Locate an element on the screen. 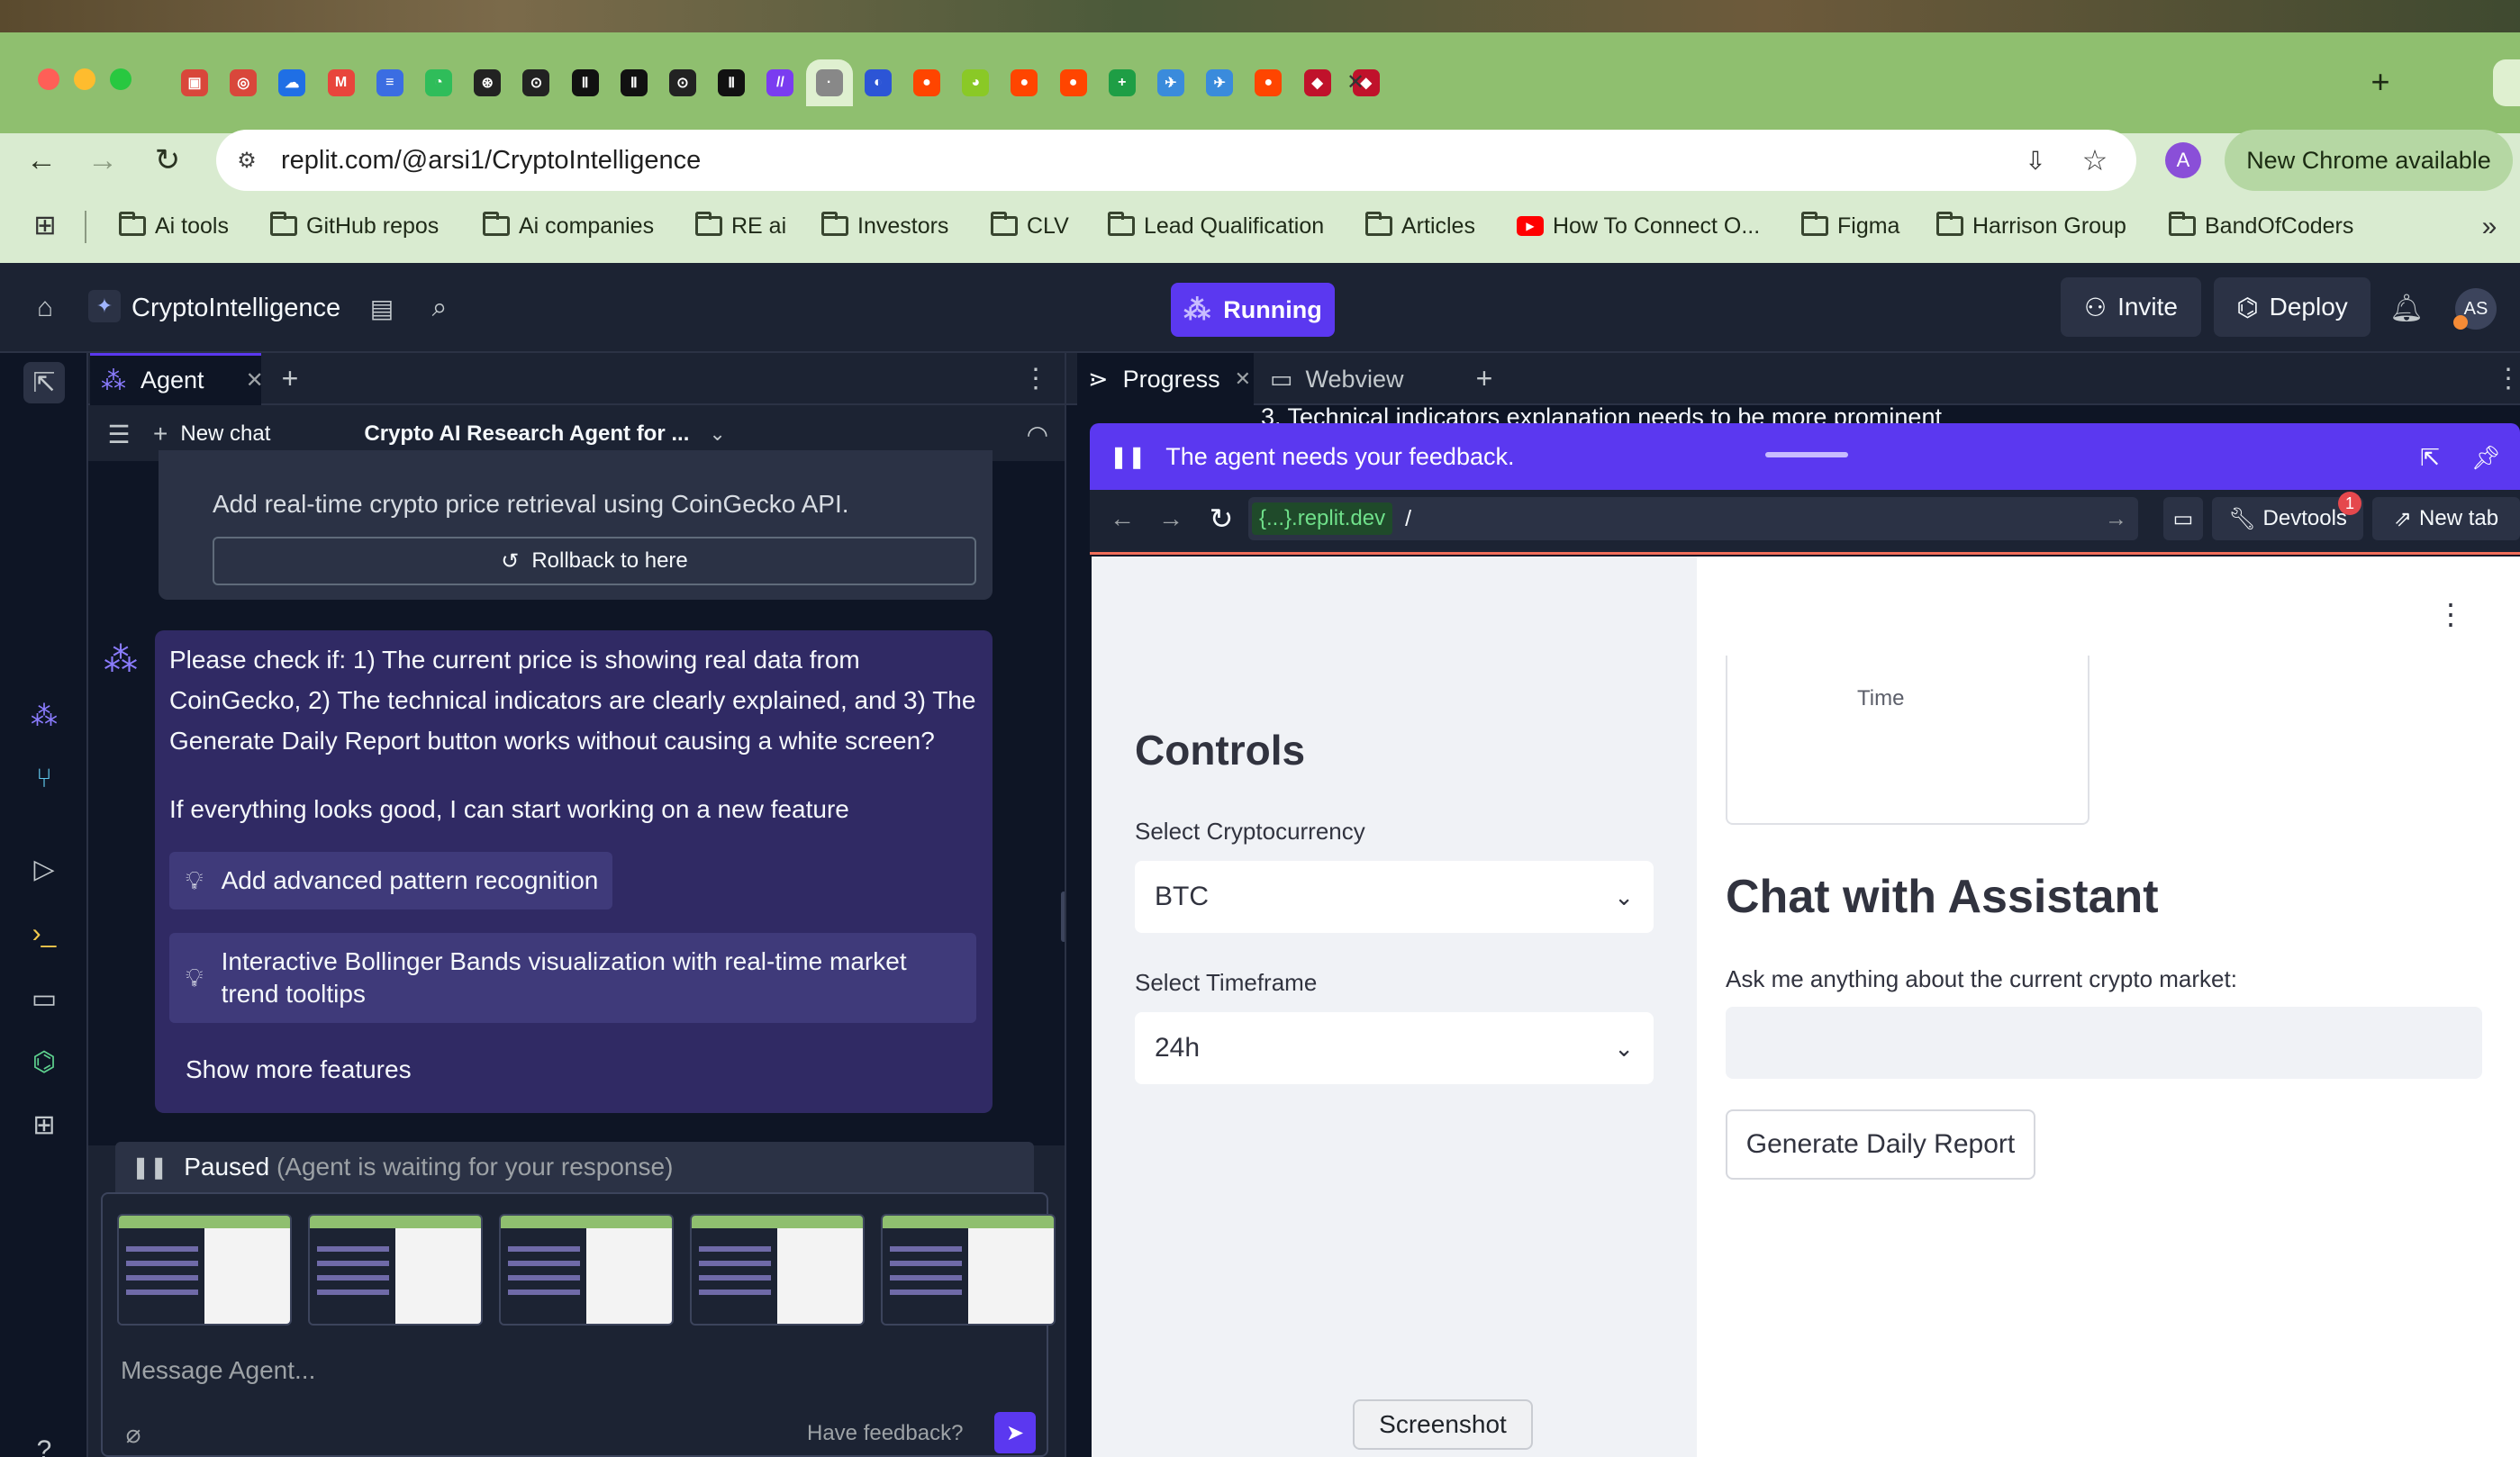 This screenshot has height=1457, width=2520. timeframe-select: 24h ⌄ is located at coordinates (1394, 1048).